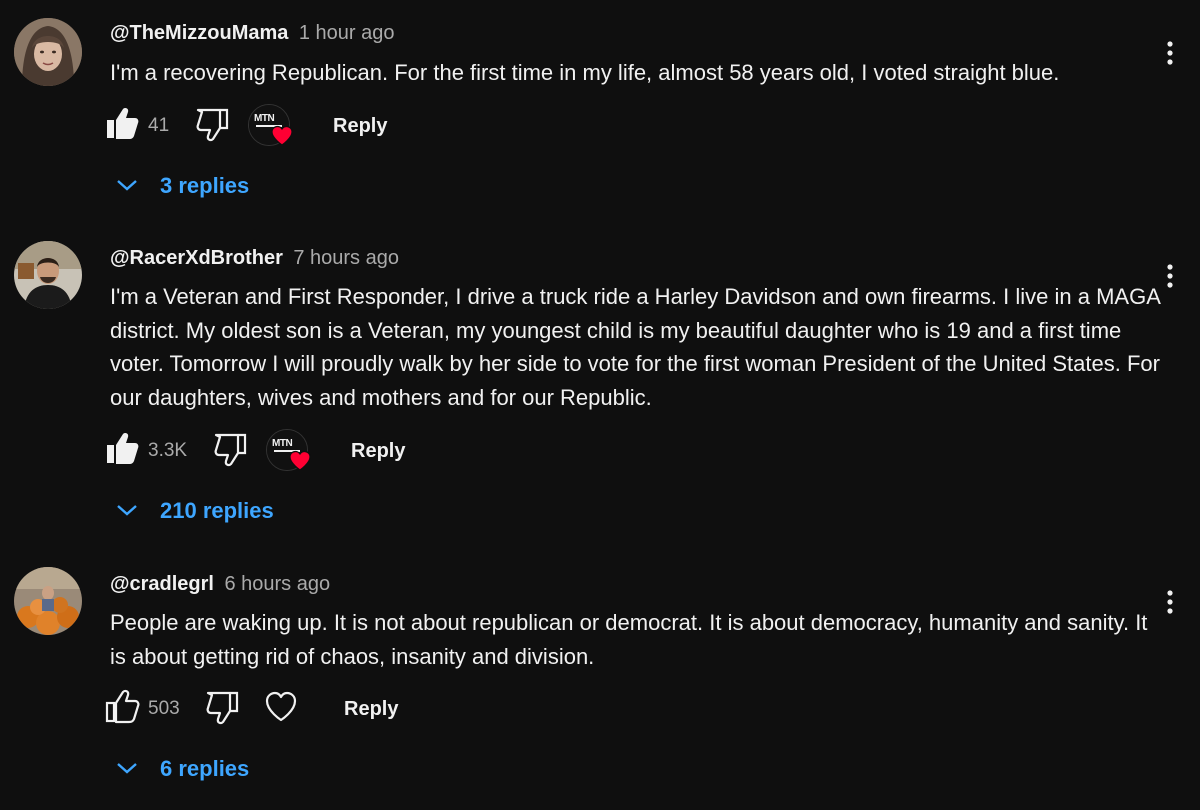  I want to click on comment-actions: 3.3K MTN Reply, so click(304, 451).